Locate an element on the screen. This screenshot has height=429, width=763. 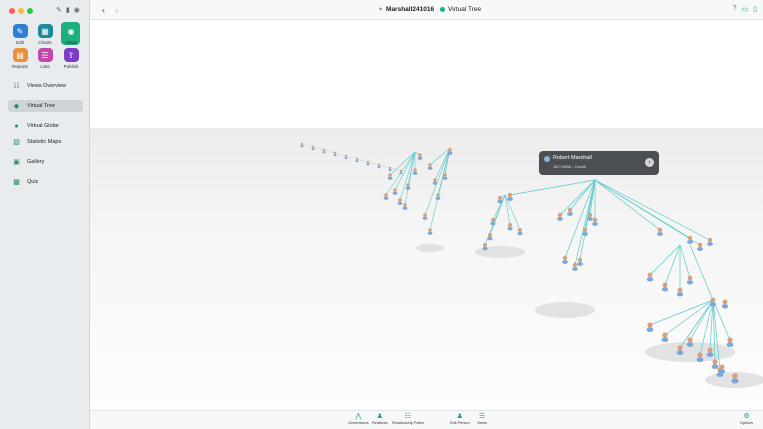
sidebar-item-label: Virtual Tree is located at coordinates (41, 106).